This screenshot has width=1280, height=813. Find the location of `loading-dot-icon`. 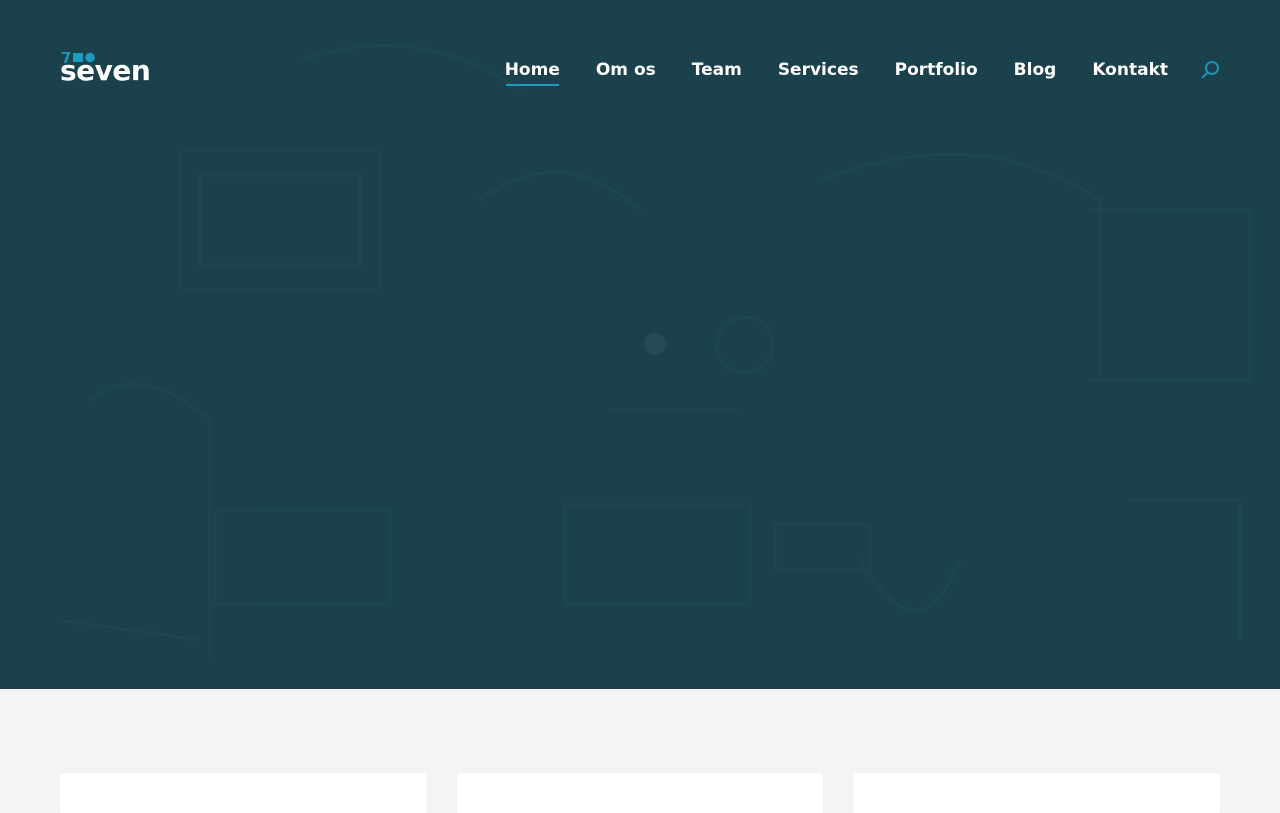

loading-dot-icon is located at coordinates (655, 344).